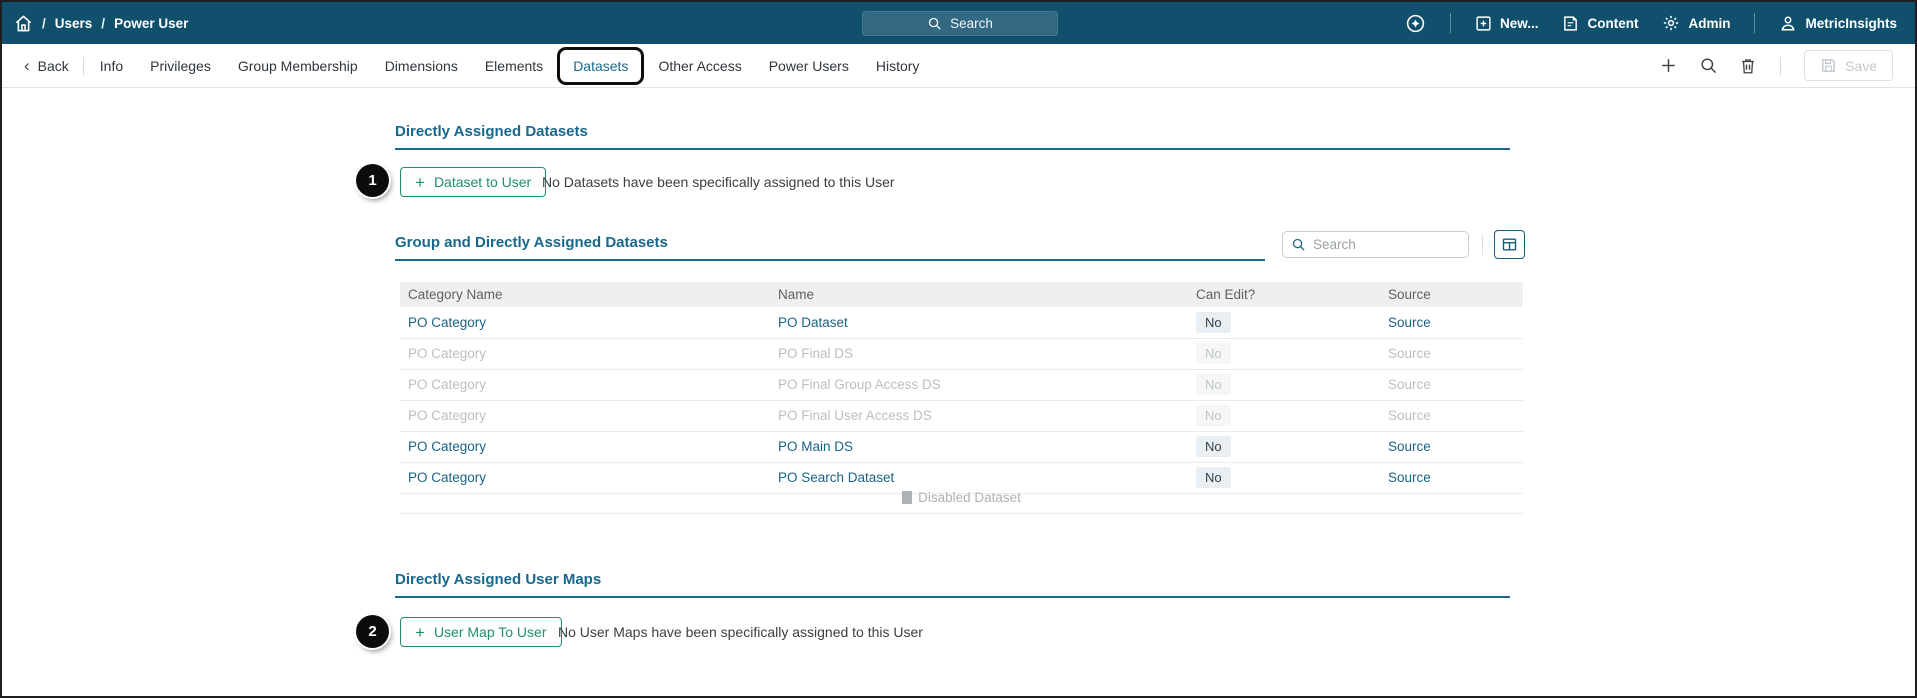 The width and height of the screenshot is (1917, 698). I want to click on chevron-left-icon: ‹, so click(27, 65).